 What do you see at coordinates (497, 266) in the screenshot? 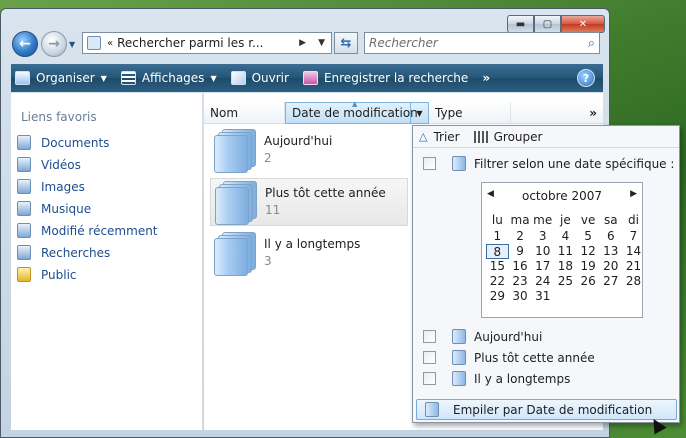
I see `calendar-day: 15` at bounding box center [497, 266].